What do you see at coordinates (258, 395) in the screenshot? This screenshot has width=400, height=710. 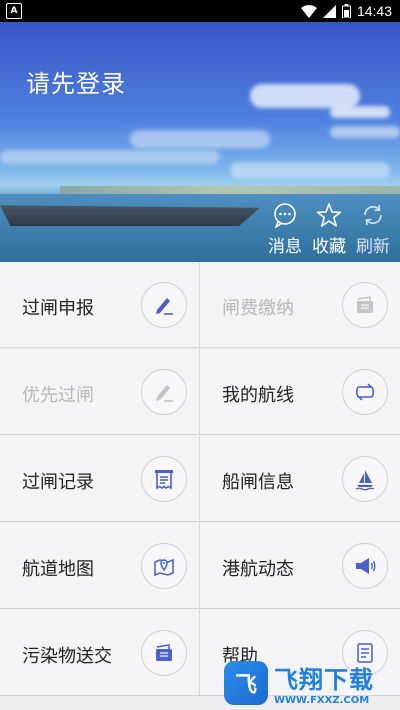 I see `my-routes-label: 我的航线` at bounding box center [258, 395].